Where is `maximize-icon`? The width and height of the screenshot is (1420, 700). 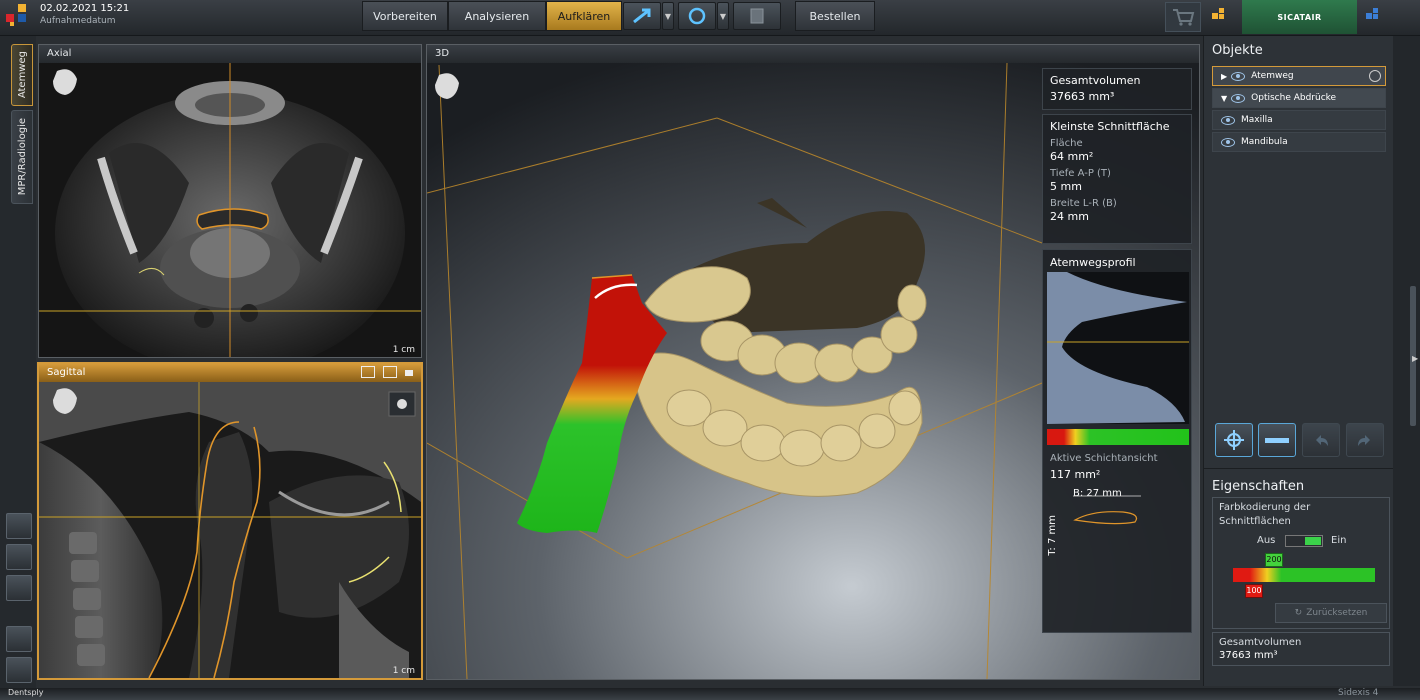 maximize-icon is located at coordinates (409, 373).